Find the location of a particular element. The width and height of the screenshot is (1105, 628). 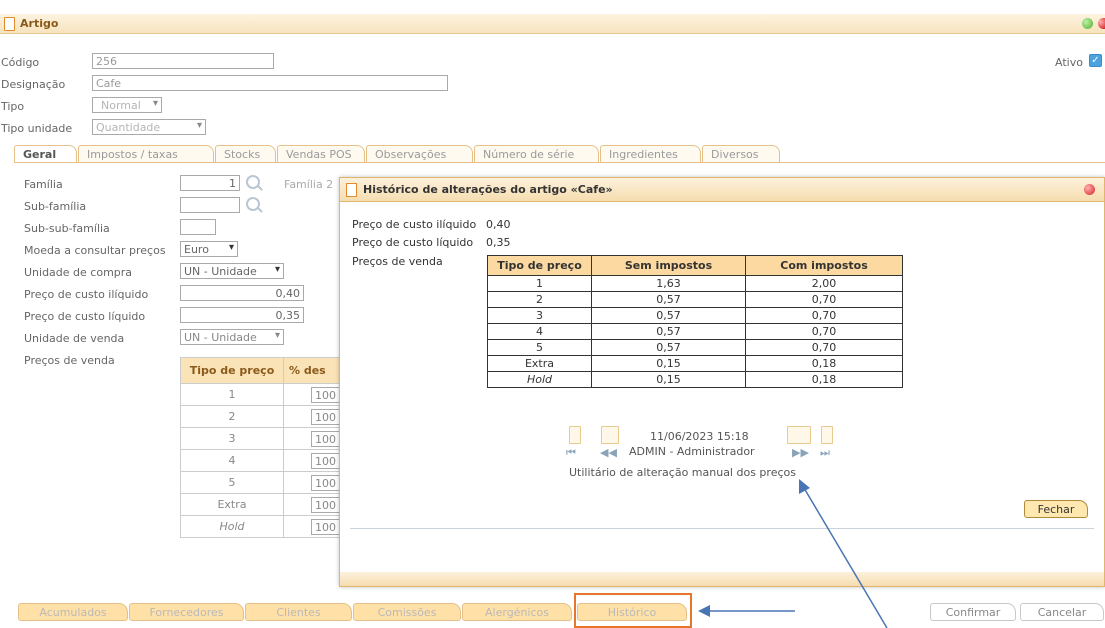

annotation-arrows is located at coordinates (793, 553).